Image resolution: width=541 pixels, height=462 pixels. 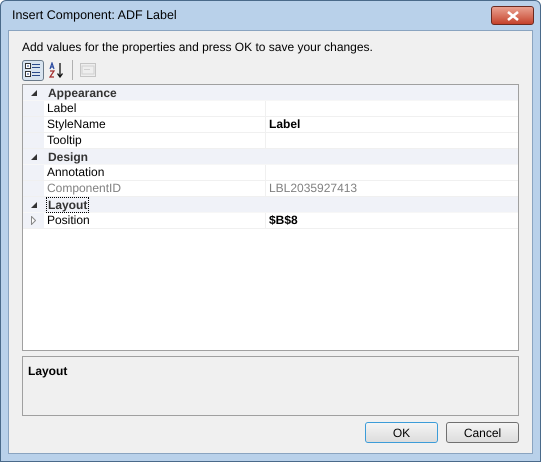 I want to click on window-title: Insert Component: ADF Label, so click(x=94, y=15).